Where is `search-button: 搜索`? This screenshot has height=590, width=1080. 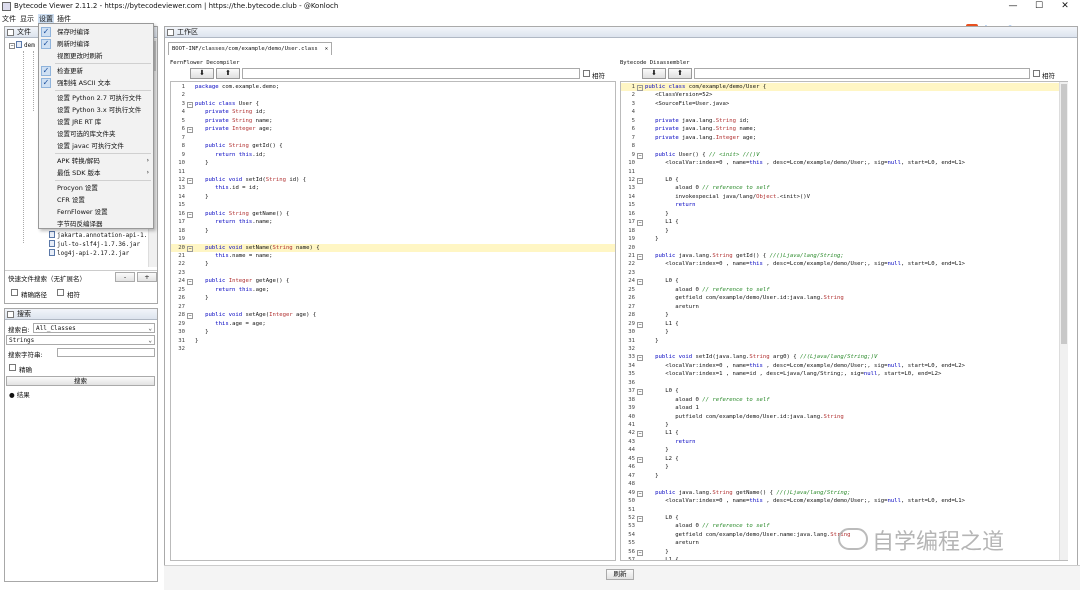
search-button: 搜索 is located at coordinates (80, 381).